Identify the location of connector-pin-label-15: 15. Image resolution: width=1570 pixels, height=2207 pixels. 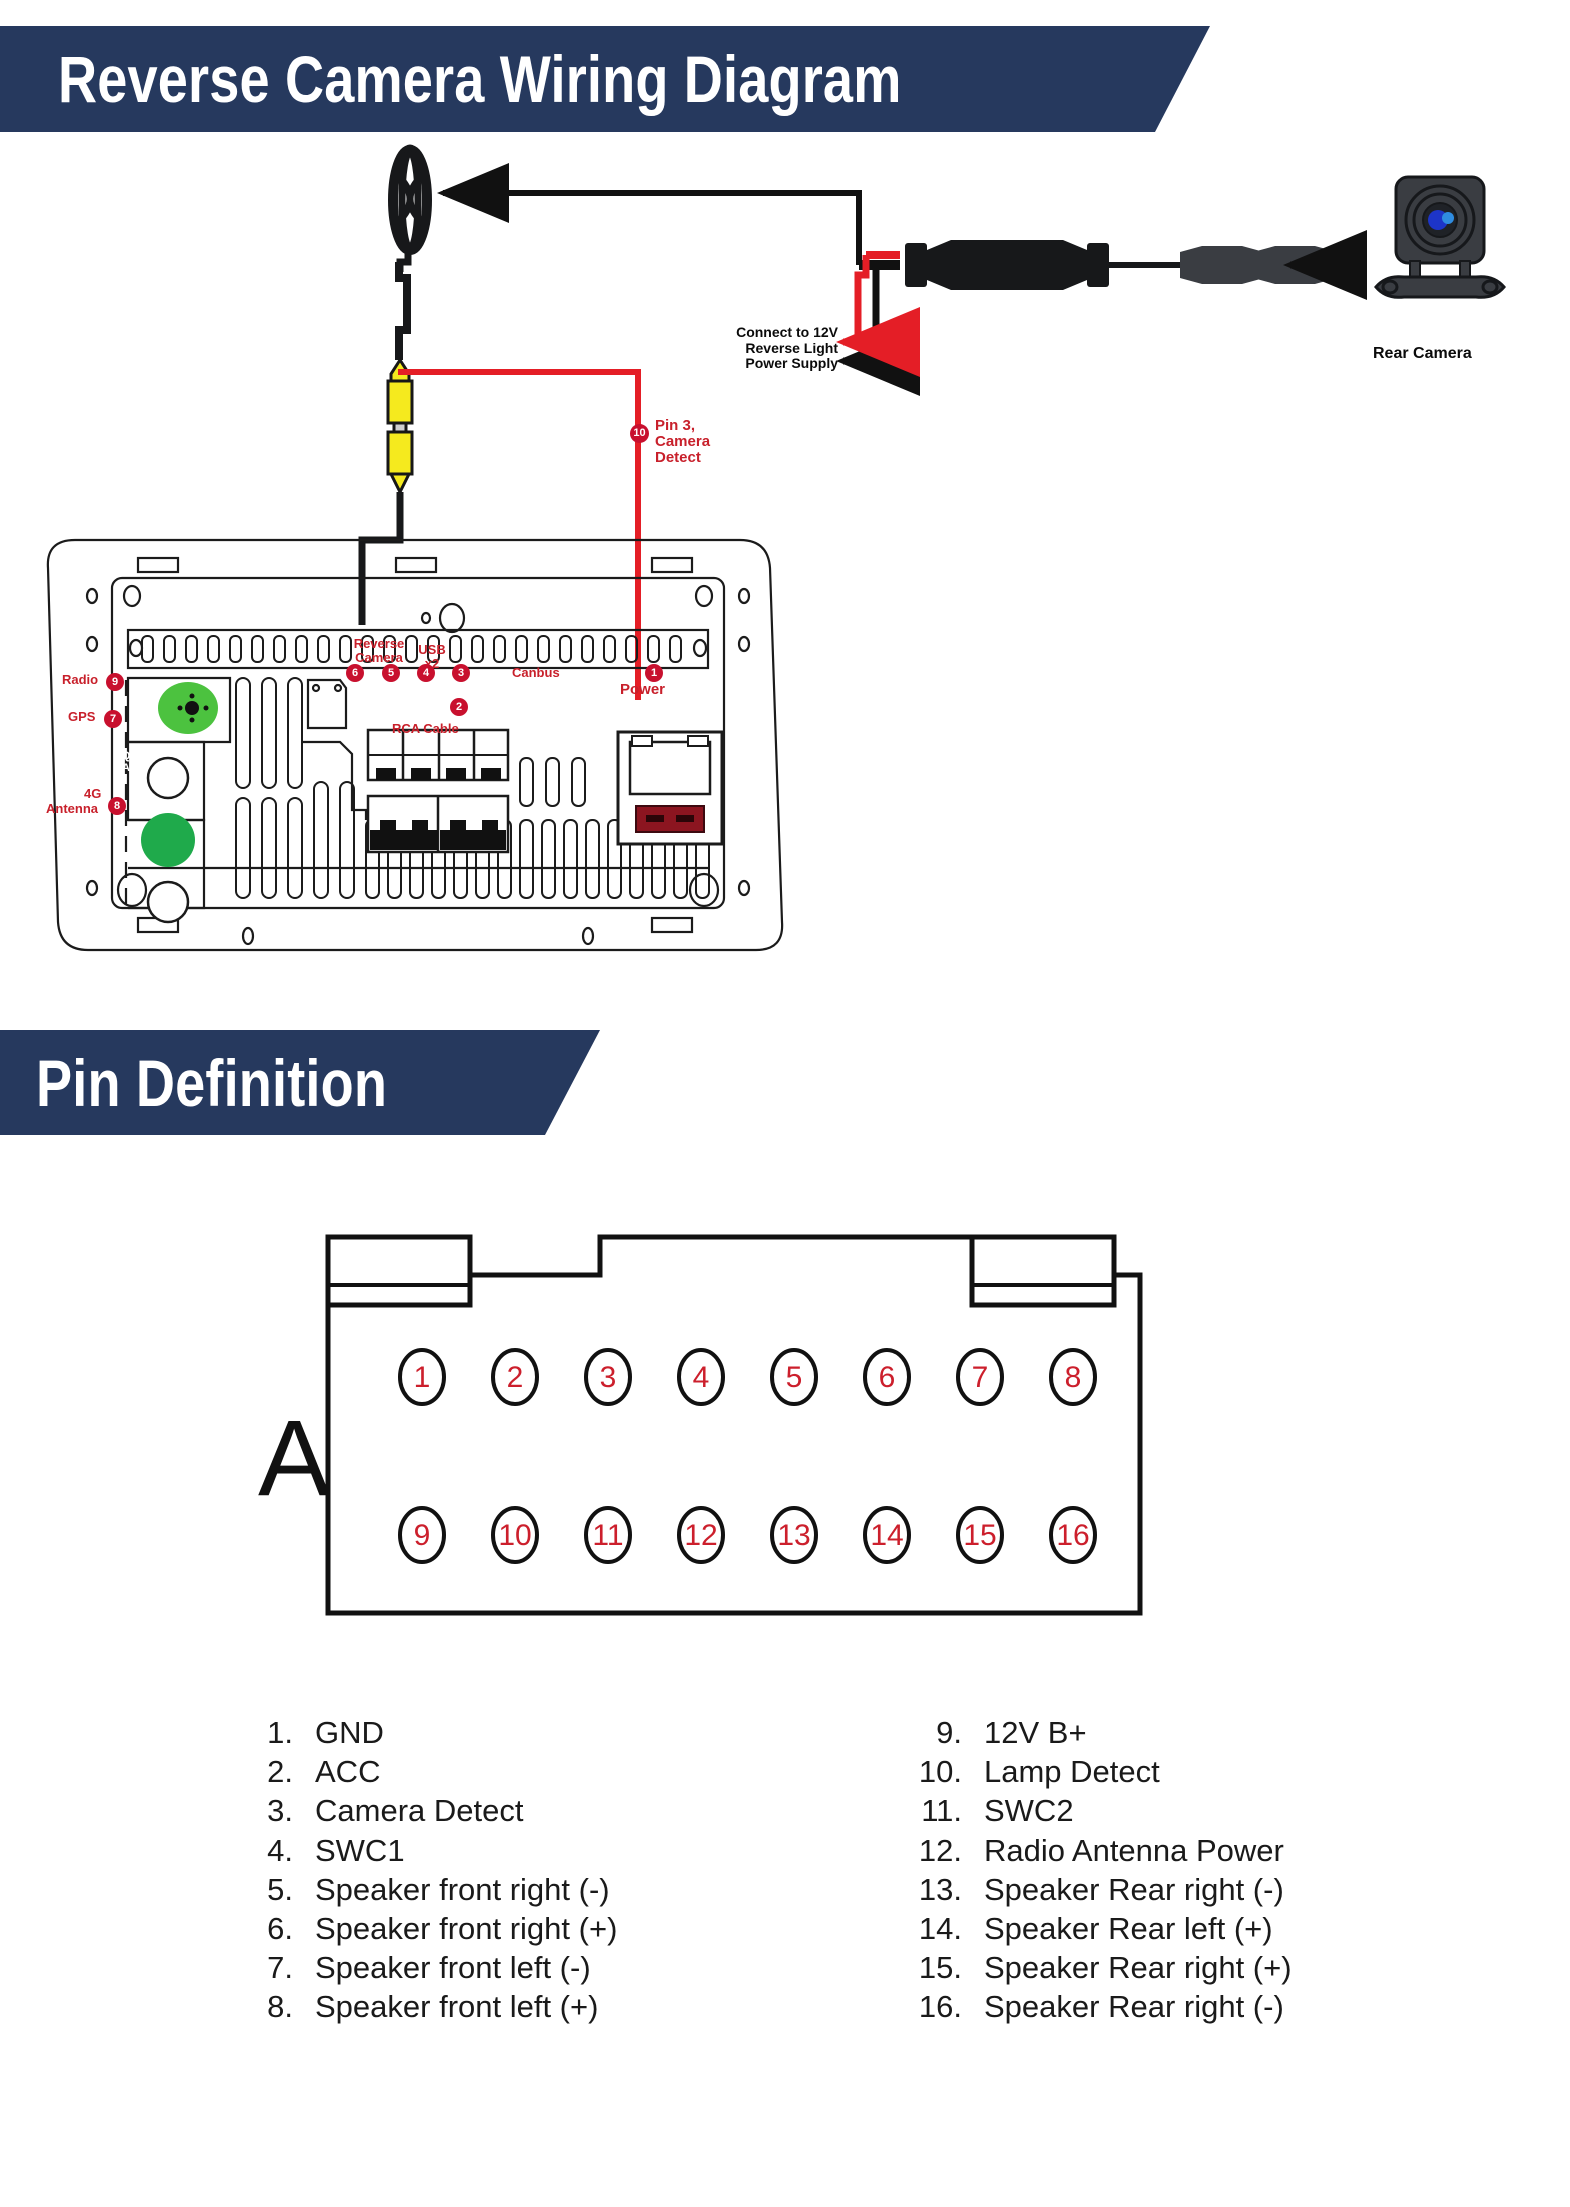
(979, 1535).